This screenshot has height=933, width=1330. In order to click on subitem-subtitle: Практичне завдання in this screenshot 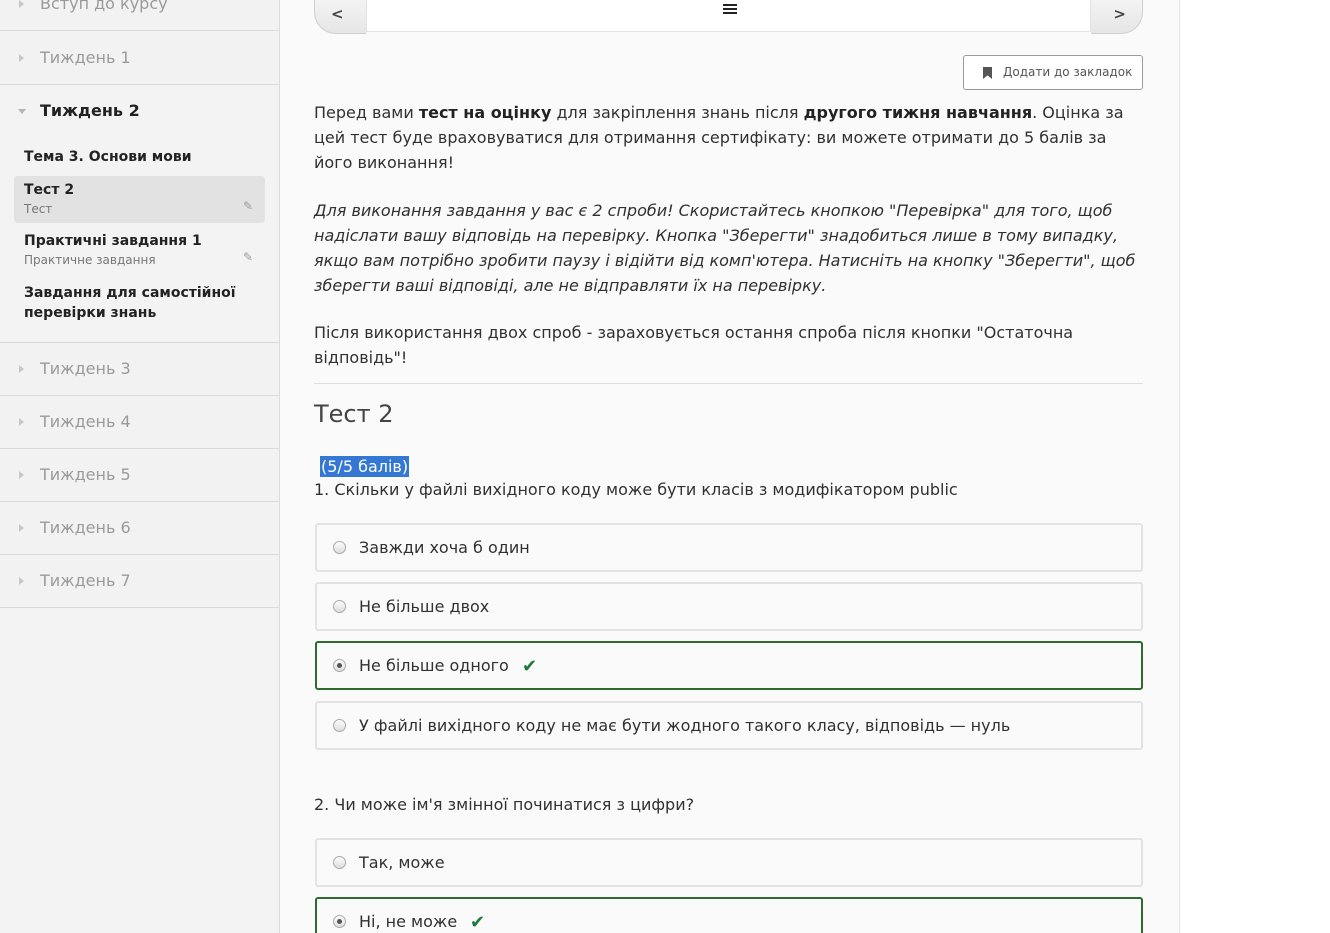, I will do `click(90, 260)`.